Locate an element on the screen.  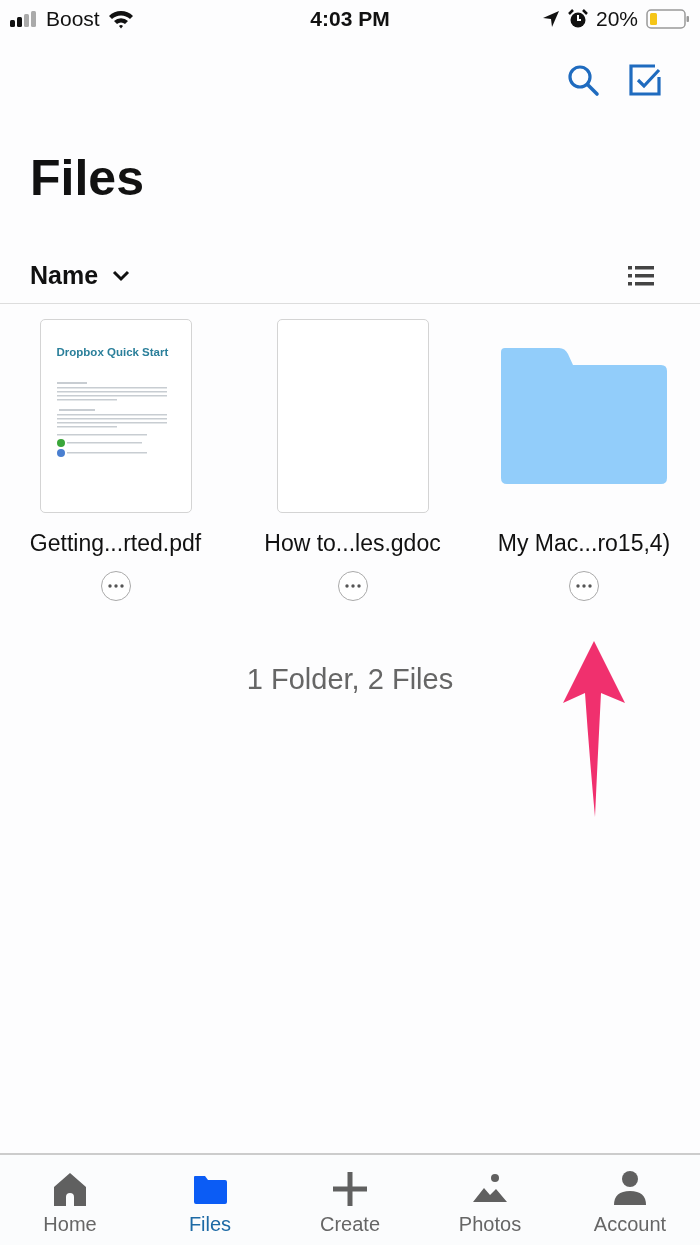
document-thumbnail: Dropbox Quick Start is located at coordinates (115, 416).